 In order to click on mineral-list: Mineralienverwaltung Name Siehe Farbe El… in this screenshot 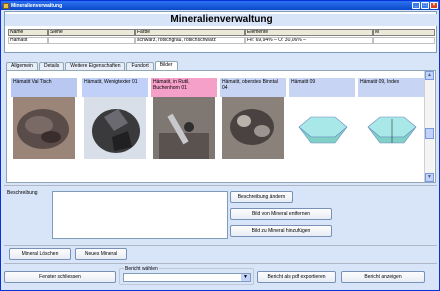, I will do `click(221, 32)`.